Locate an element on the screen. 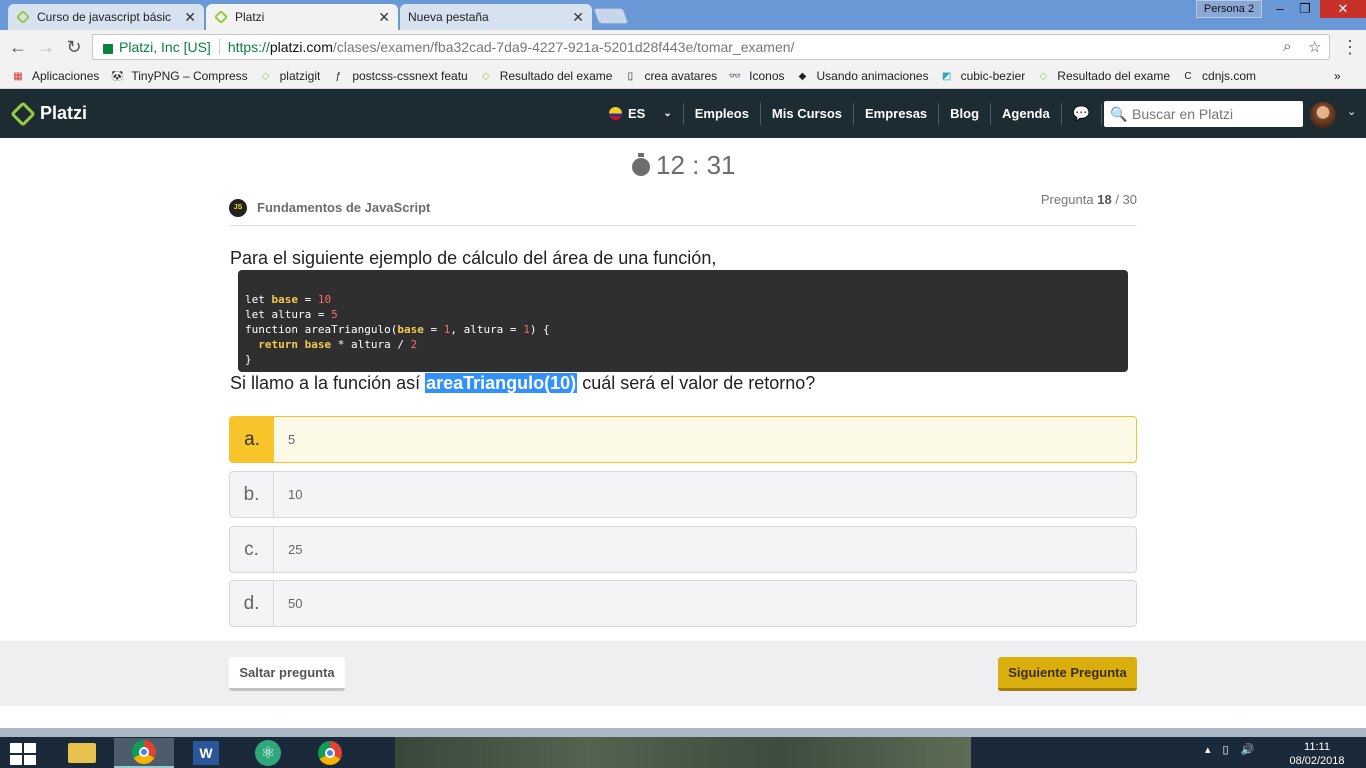  bookmark-cdnjs: Ccdnjs.com is located at coordinates (1218, 76).